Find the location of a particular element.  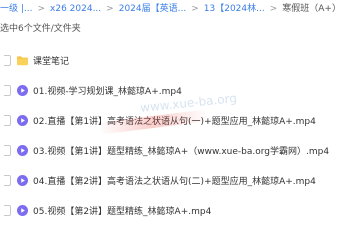

list-item: 04.直播【第2讲】高考语法之状语从句(二)+题型应用_林懿琼A+.mp4 is located at coordinates (170, 180).